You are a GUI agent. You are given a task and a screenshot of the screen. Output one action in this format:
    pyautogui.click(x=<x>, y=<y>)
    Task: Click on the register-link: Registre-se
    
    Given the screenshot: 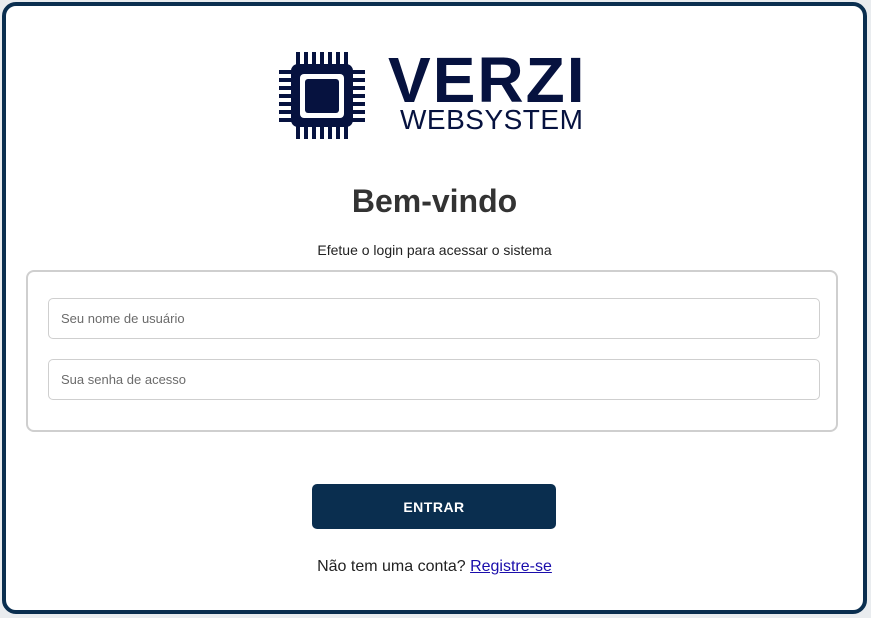 What is the action you would take?
    pyautogui.click(x=511, y=566)
    